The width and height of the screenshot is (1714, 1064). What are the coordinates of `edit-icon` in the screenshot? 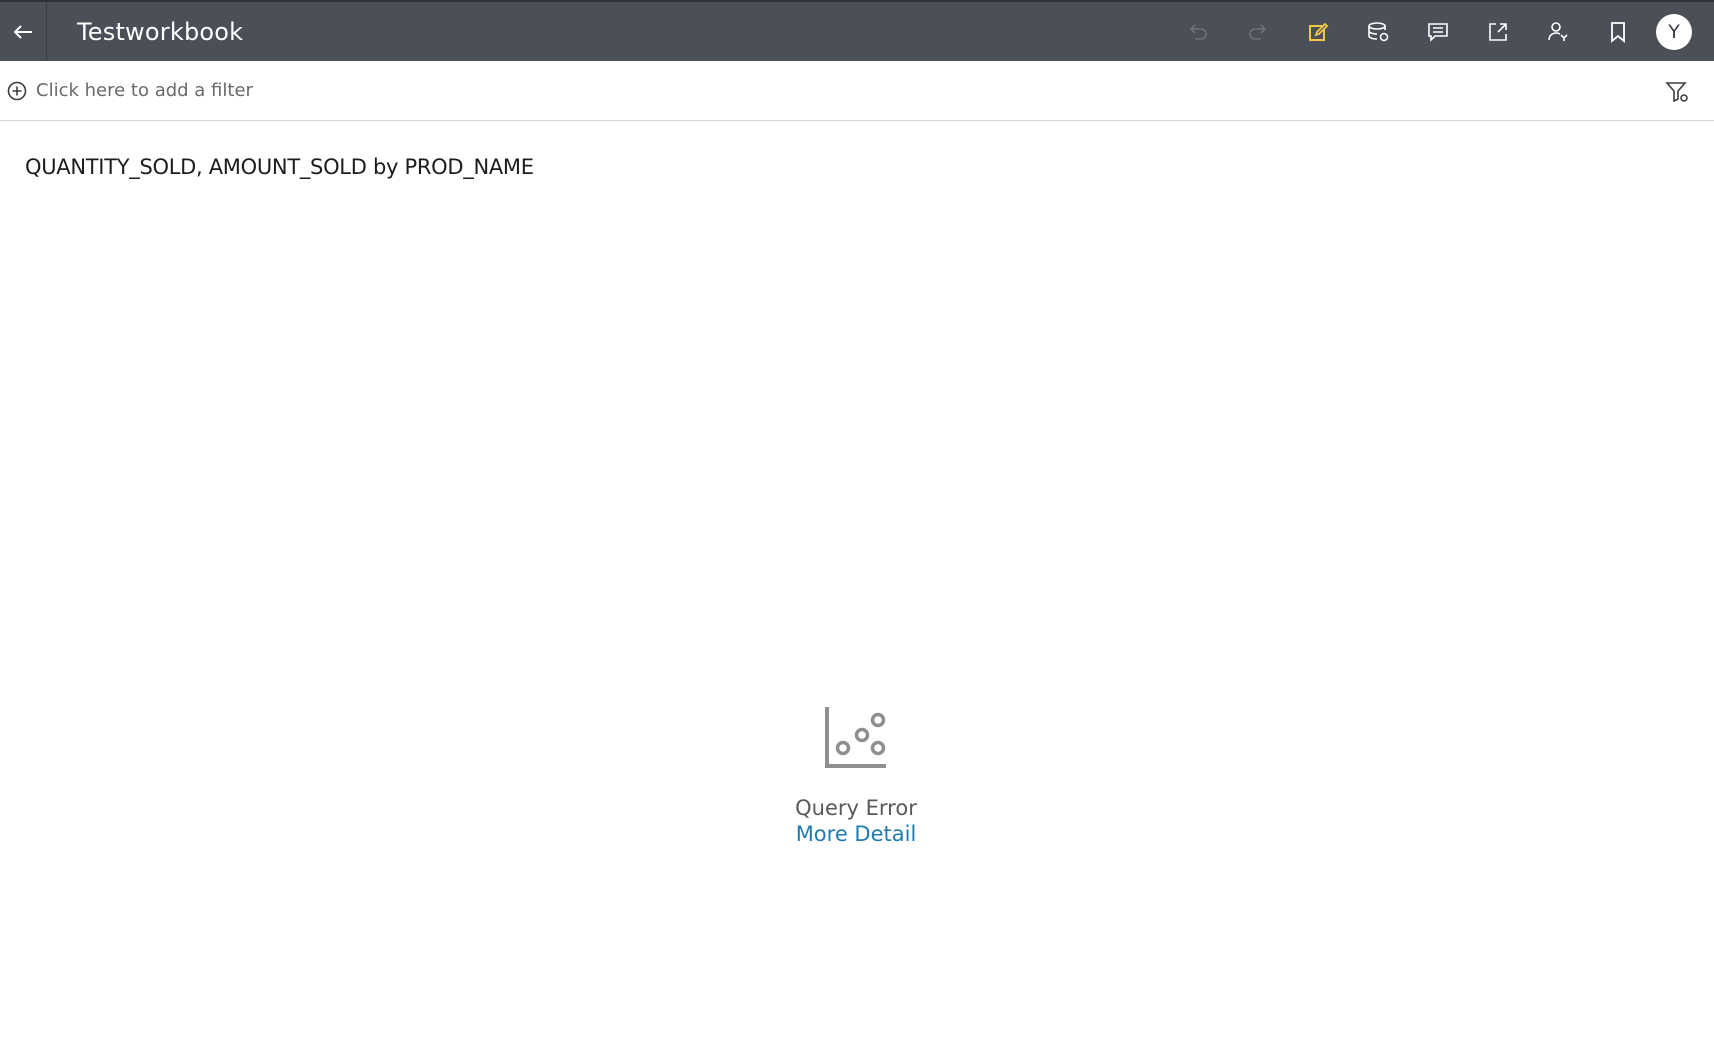 It's located at (1319, 31).